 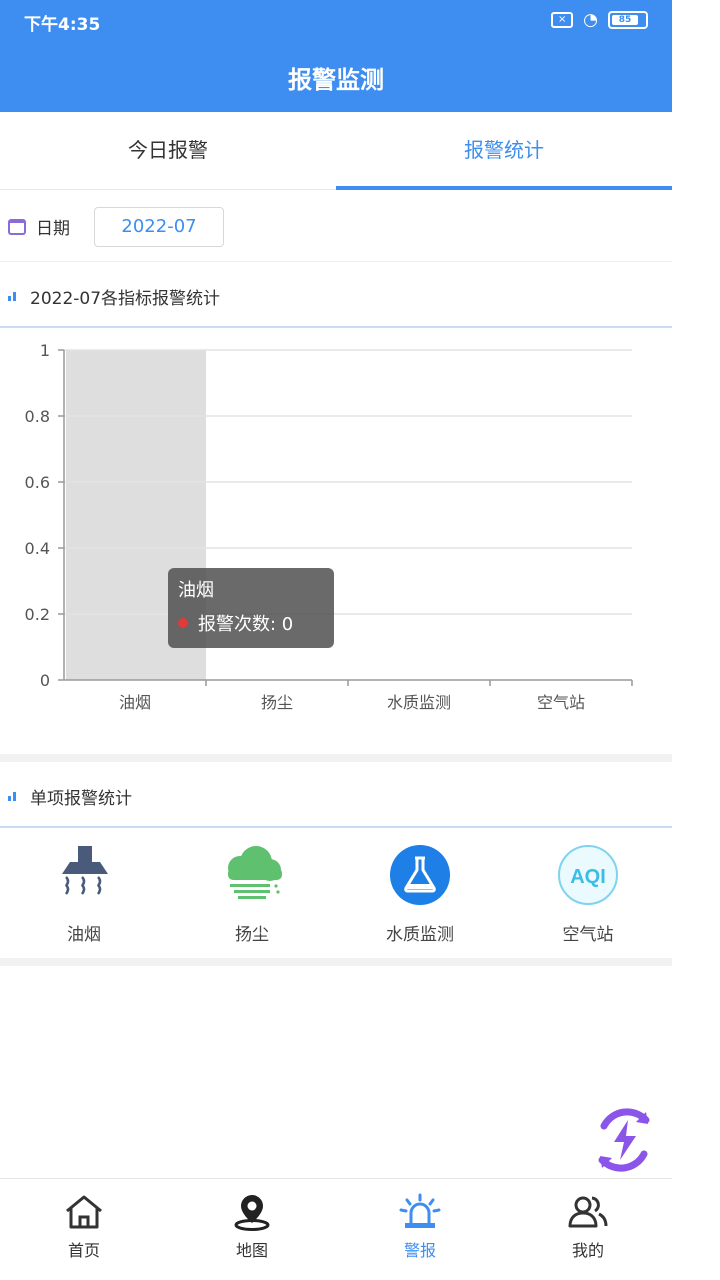 What do you see at coordinates (625, 20) in the screenshot?
I see `battery-level: 85` at bounding box center [625, 20].